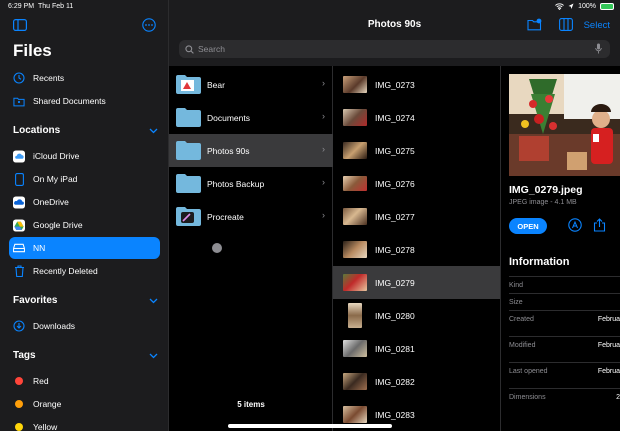  I want to click on clock-icon, so click(19, 78).